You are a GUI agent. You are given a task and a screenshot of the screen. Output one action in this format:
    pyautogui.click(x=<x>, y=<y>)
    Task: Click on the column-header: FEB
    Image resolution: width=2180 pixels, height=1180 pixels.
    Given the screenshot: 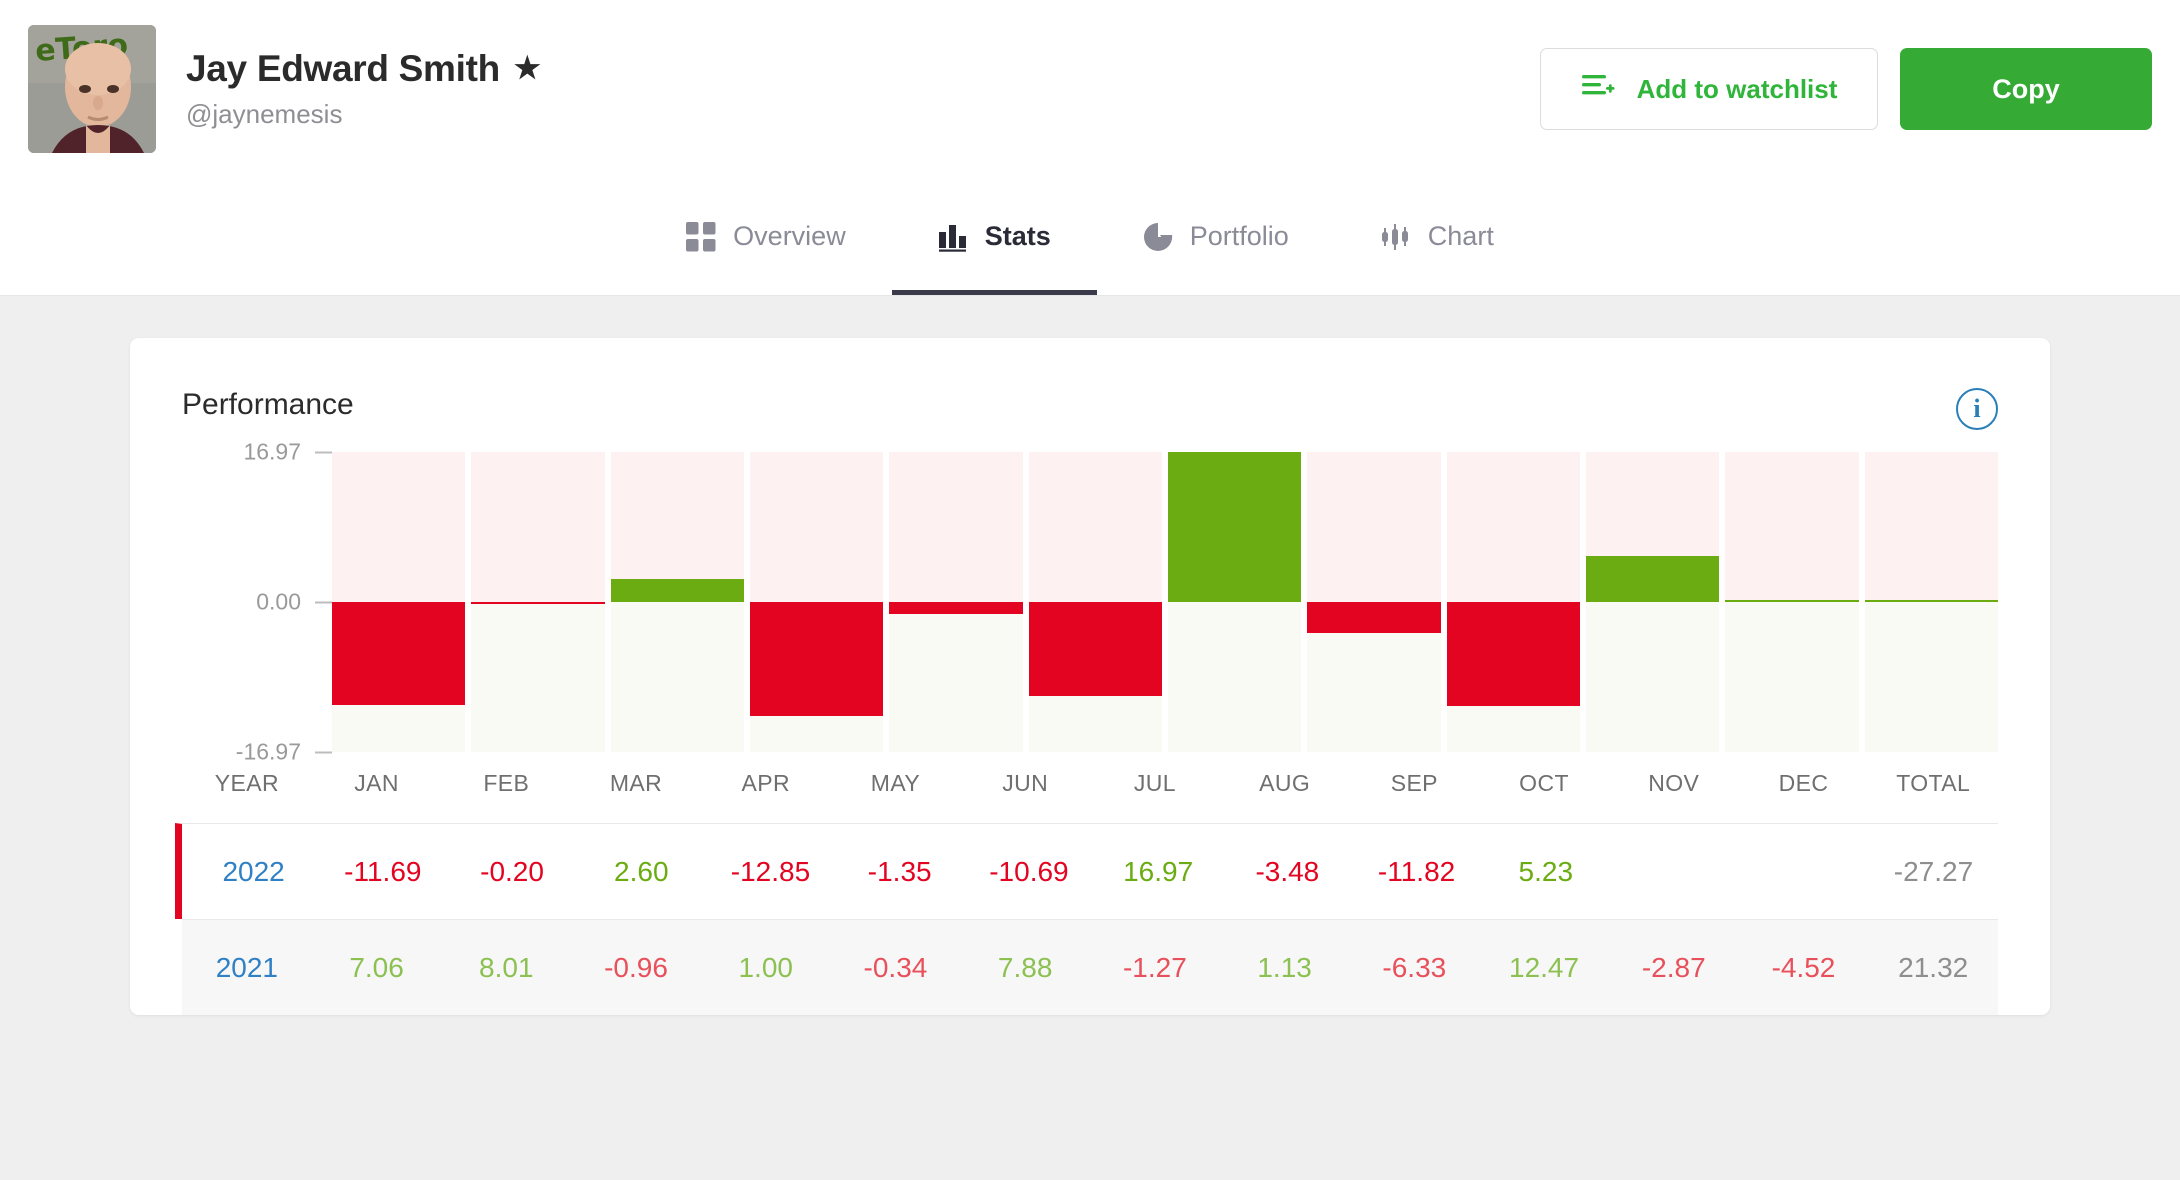 What is the action you would take?
    pyautogui.click(x=506, y=783)
    